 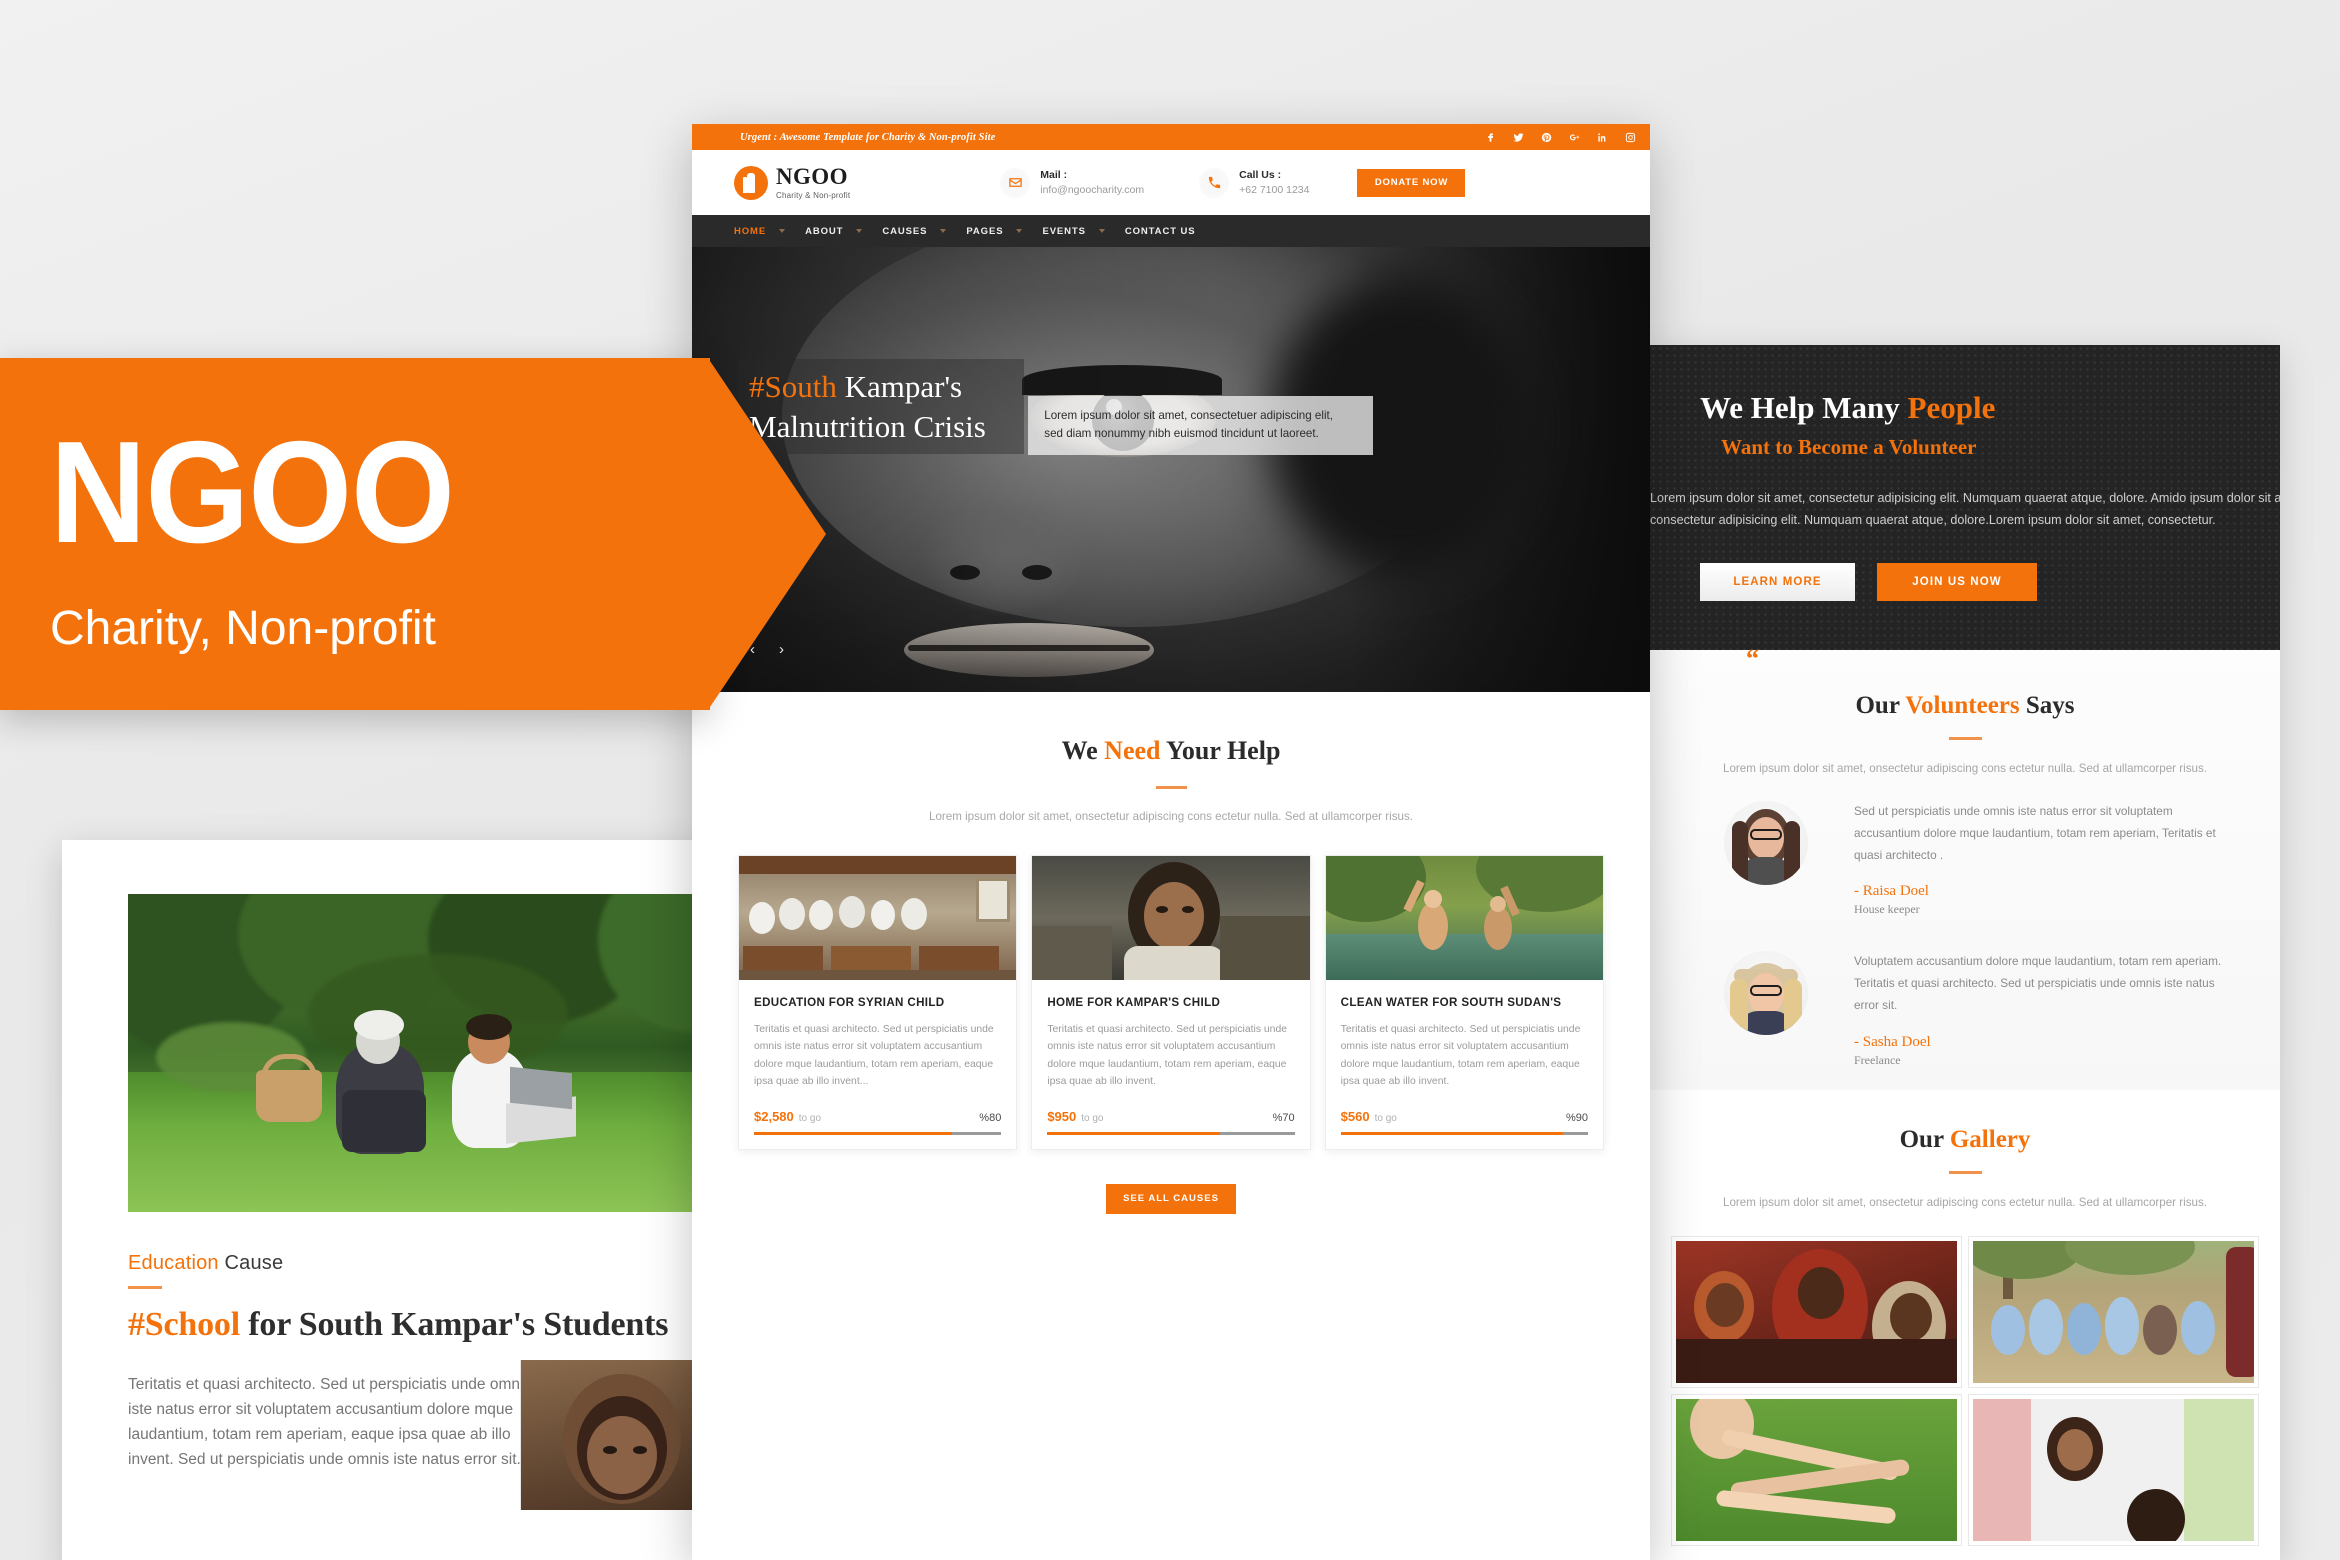 I want to click on join-us-now-button: JOIN US NOW, so click(x=1957, y=582).